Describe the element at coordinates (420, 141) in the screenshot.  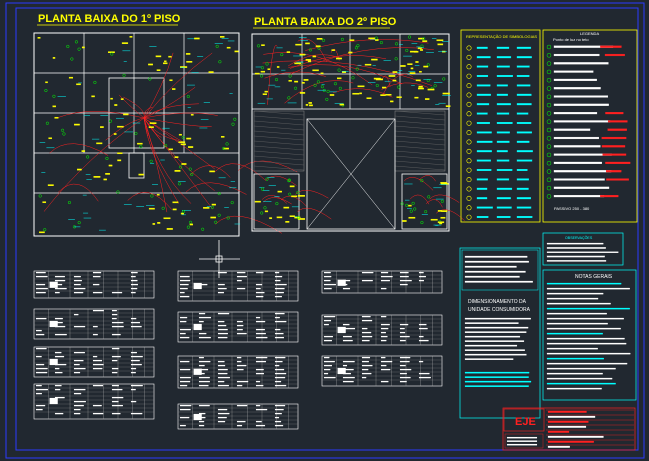
I see `floor2-balcony` at that location.